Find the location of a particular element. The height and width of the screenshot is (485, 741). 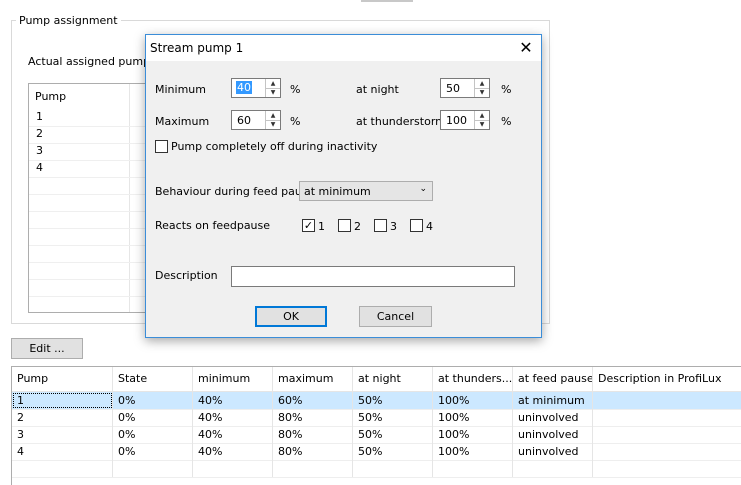

list-item-label: 4 is located at coordinates (39, 167).